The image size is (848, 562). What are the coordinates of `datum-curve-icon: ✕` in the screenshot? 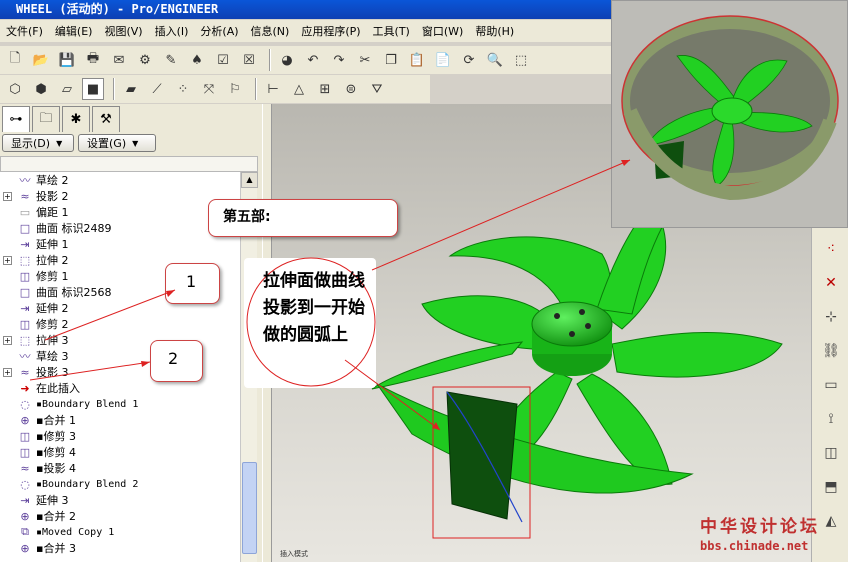 It's located at (831, 283).